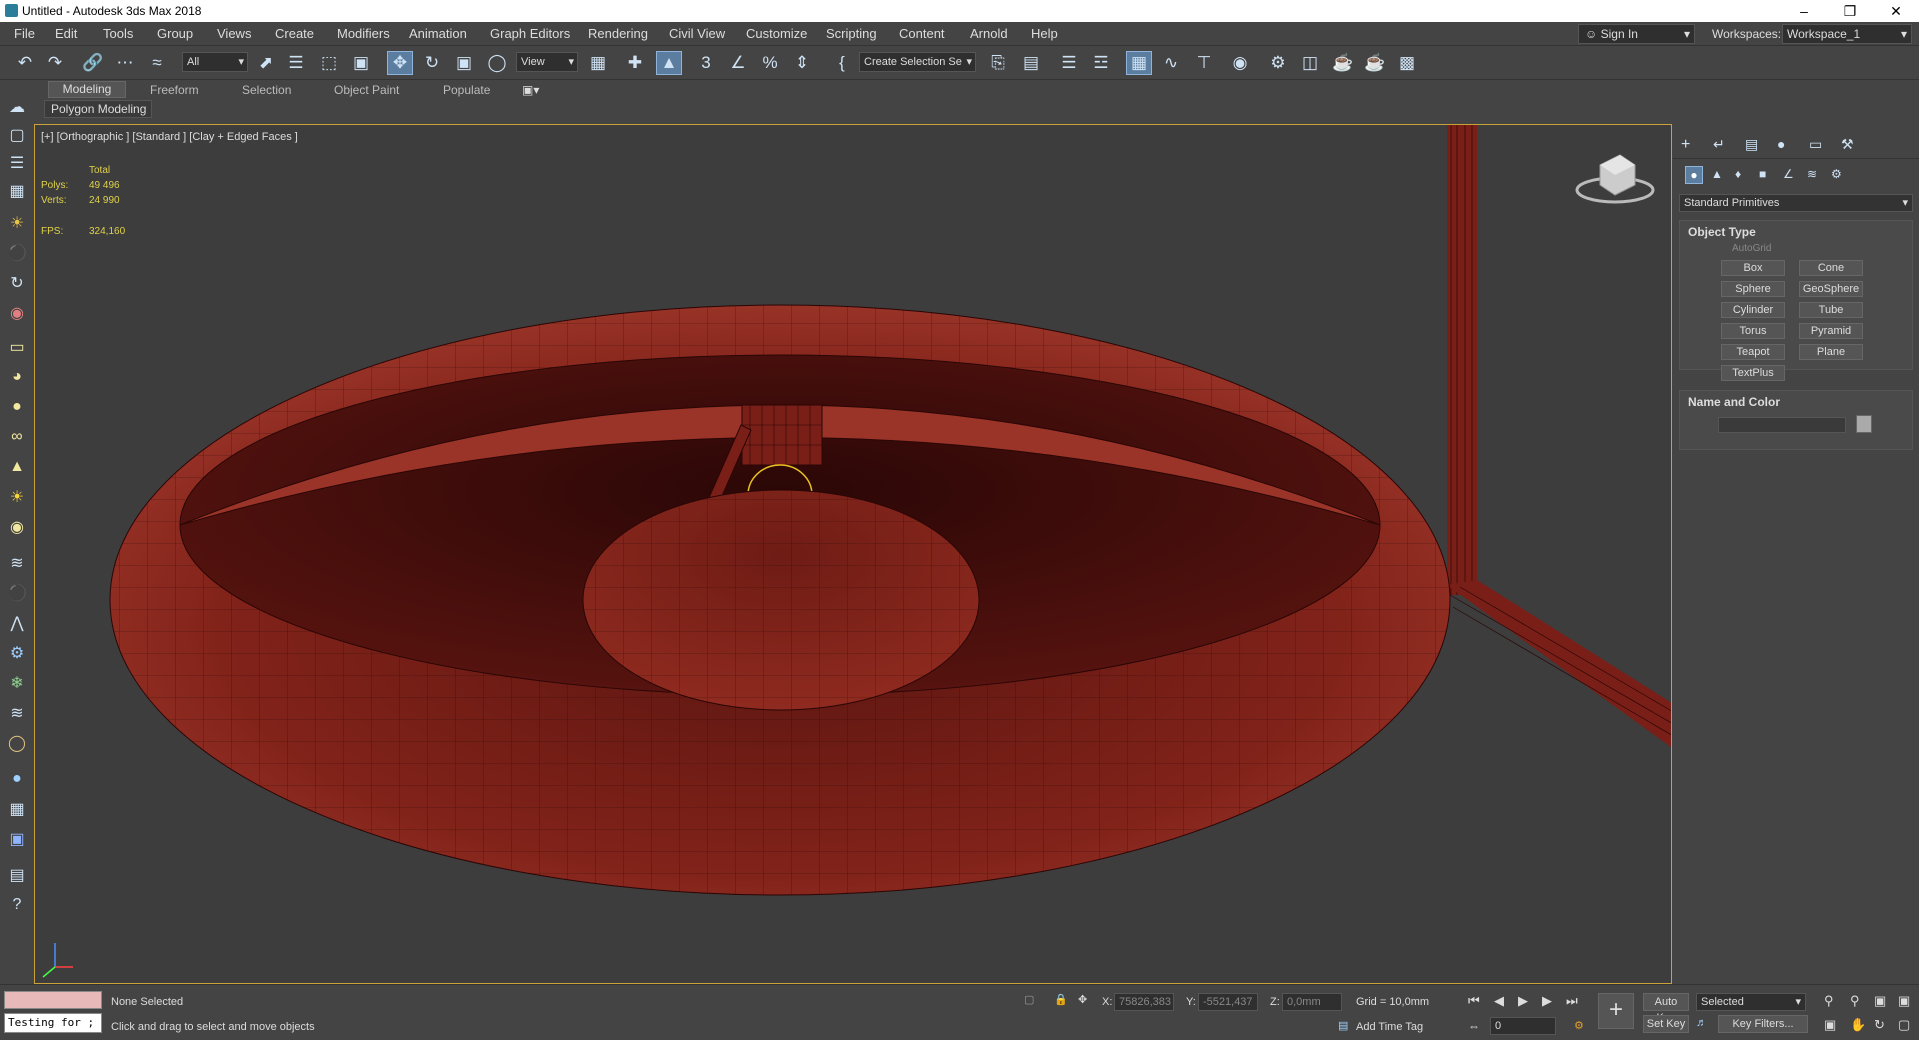 The width and height of the screenshot is (1919, 1040). What do you see at coordinates (1836, 174) in the screenshot?
I see `systems-icon: ⚙` at bounding box center [1836, 174].